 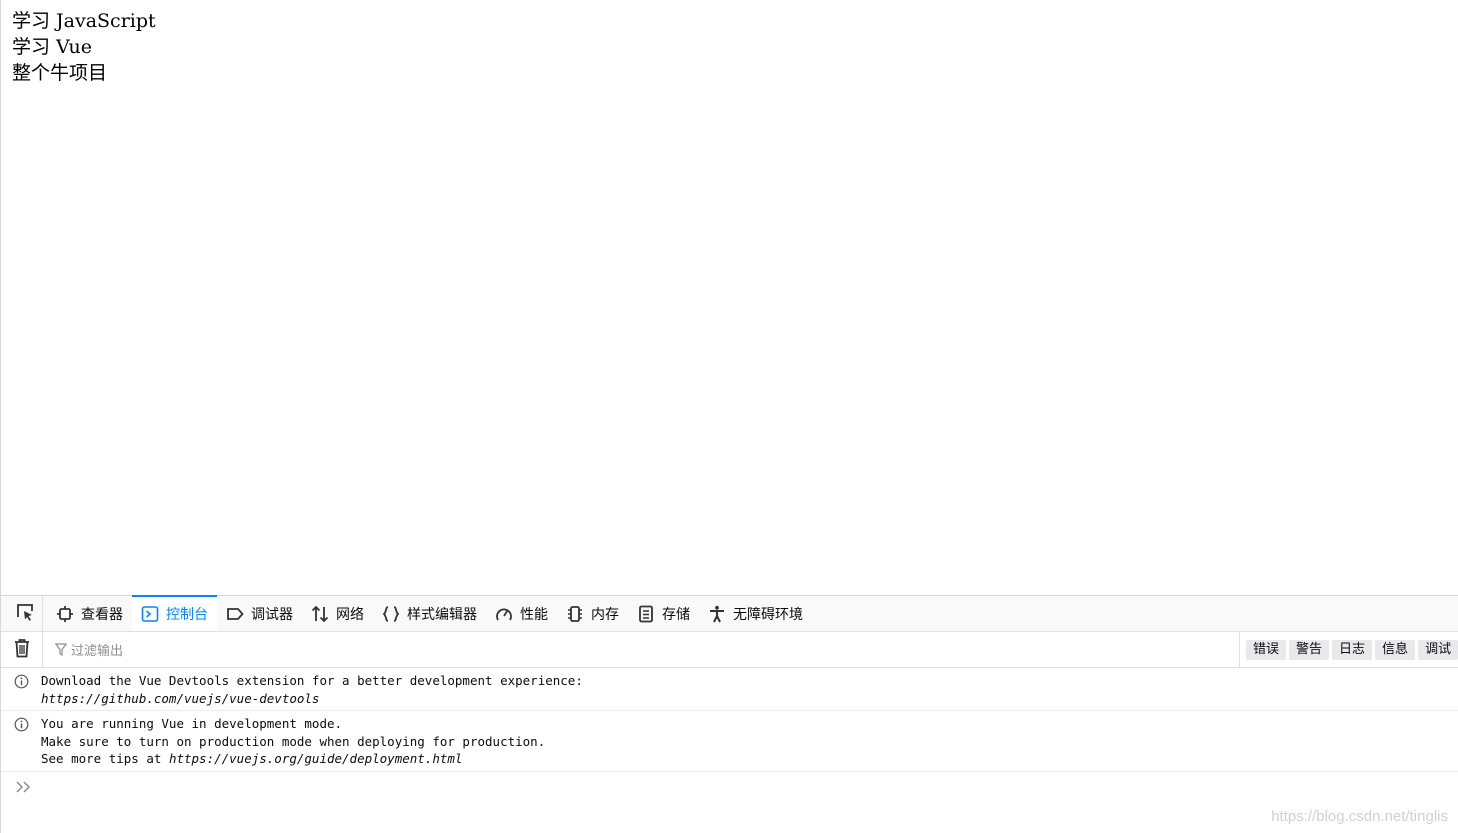 What do you see at coordinates (1352, 650) in the screenshot?
I see `level-logs-button: 日志` at bounding box center [1352, 650].